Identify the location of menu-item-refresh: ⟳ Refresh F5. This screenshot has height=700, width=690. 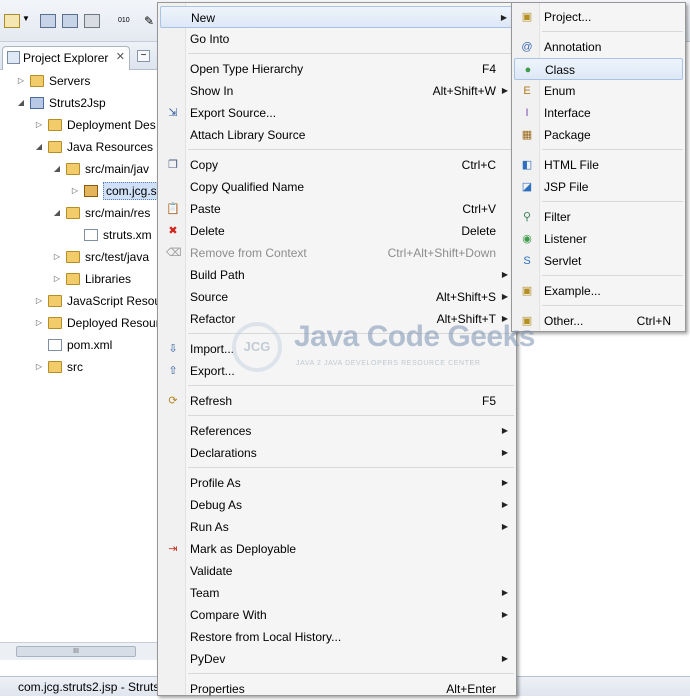
(337, 401).